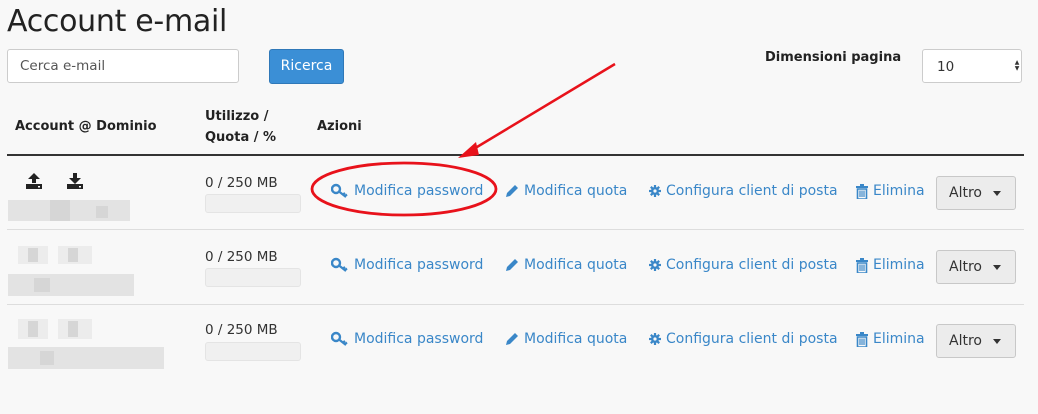  I want to click on search-input, so click(123, 66).